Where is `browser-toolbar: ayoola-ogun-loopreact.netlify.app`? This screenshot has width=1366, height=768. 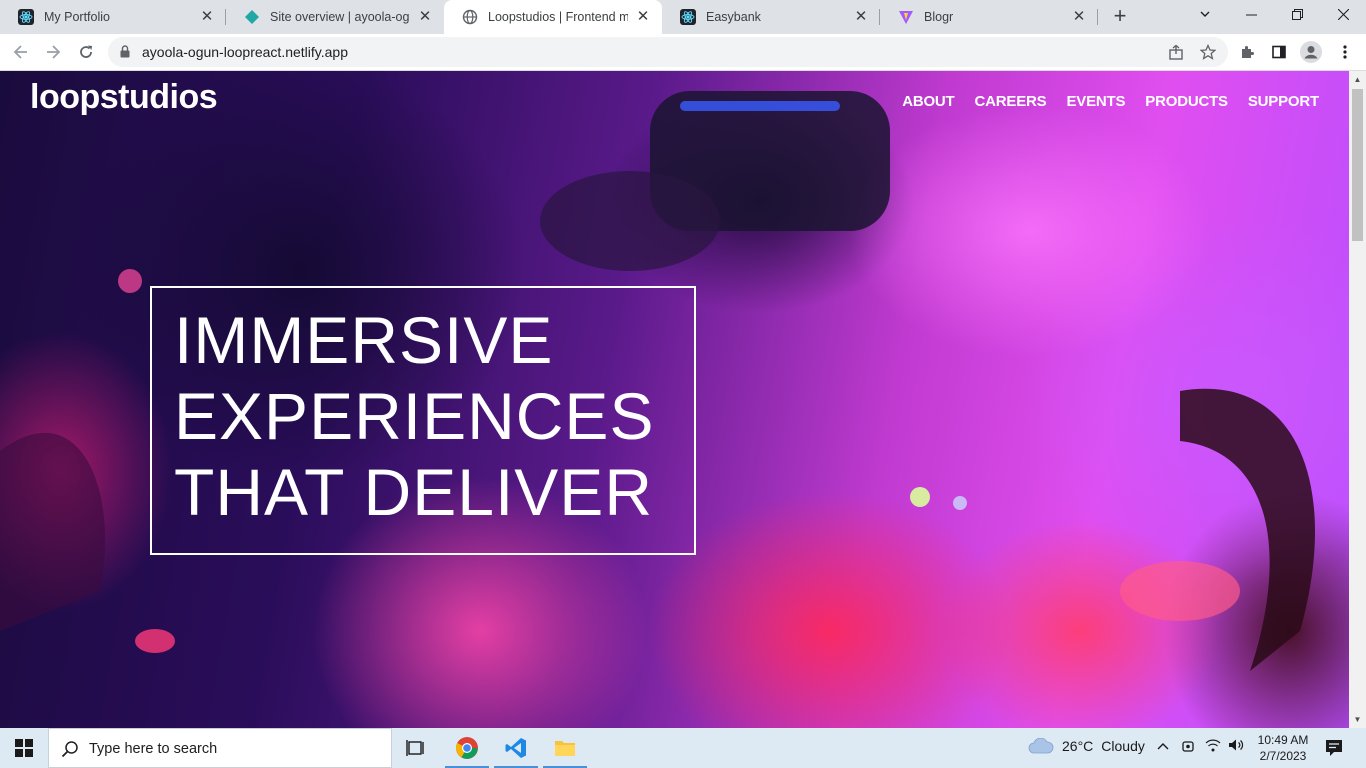
browser-toolbar: ayoola-ogun-loopreact.netlify.app is located at coordinates (683, 52).